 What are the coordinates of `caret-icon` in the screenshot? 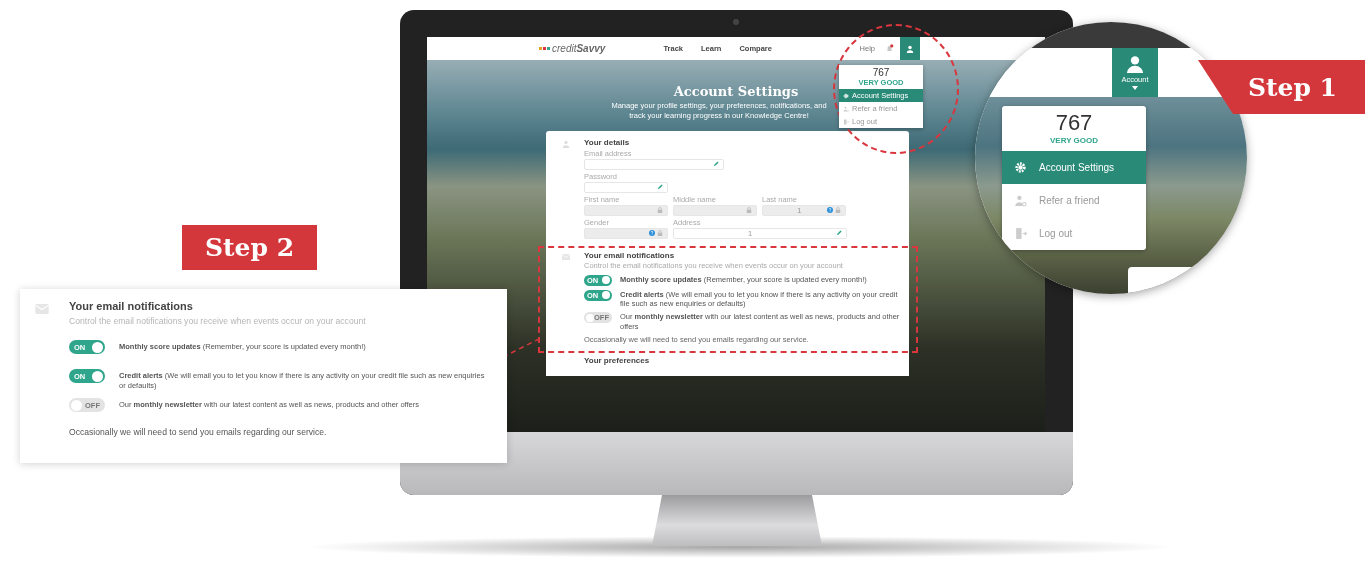 It's located at (1135, 88).